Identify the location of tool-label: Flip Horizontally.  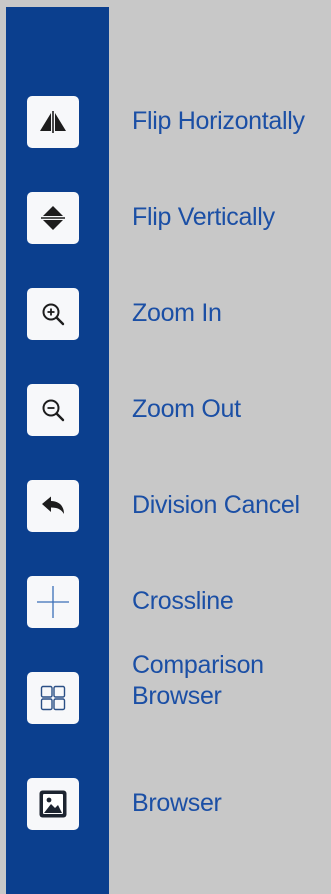
(218, 121).